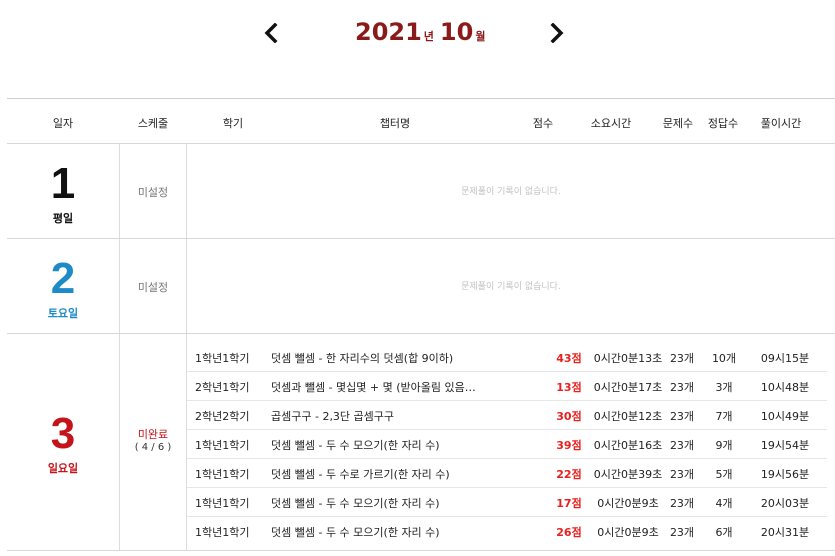  What do you see at coordinates (63, 183) in the screenshot?
I see `day-number: 1` at bounding box center [63, 183].